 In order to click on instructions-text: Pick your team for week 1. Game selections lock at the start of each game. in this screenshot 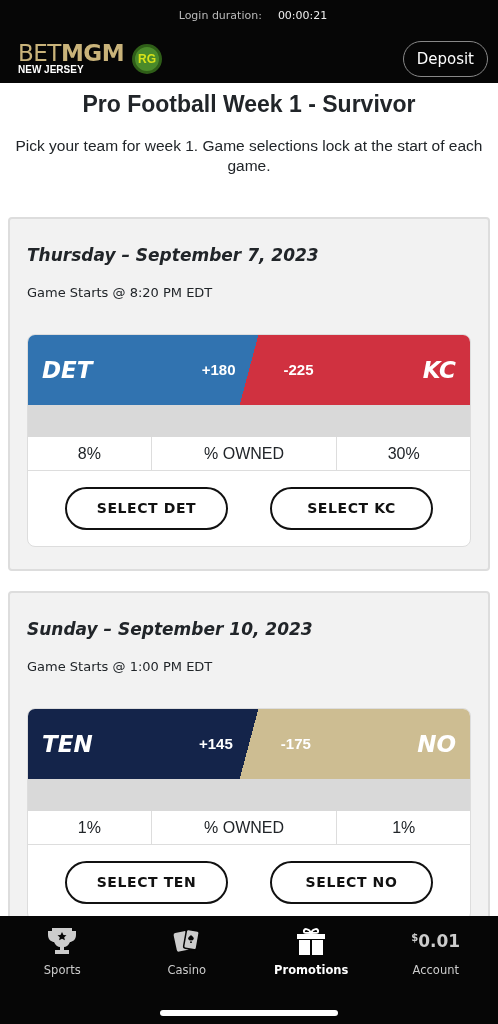, I will do `click(249, 156)`.